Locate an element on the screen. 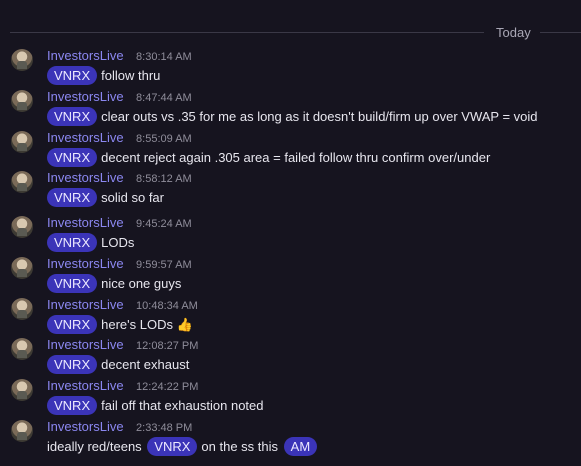 The width and height of the screenshot is (581, 466). message-text: solid so far is located at coordinates (132, 197).